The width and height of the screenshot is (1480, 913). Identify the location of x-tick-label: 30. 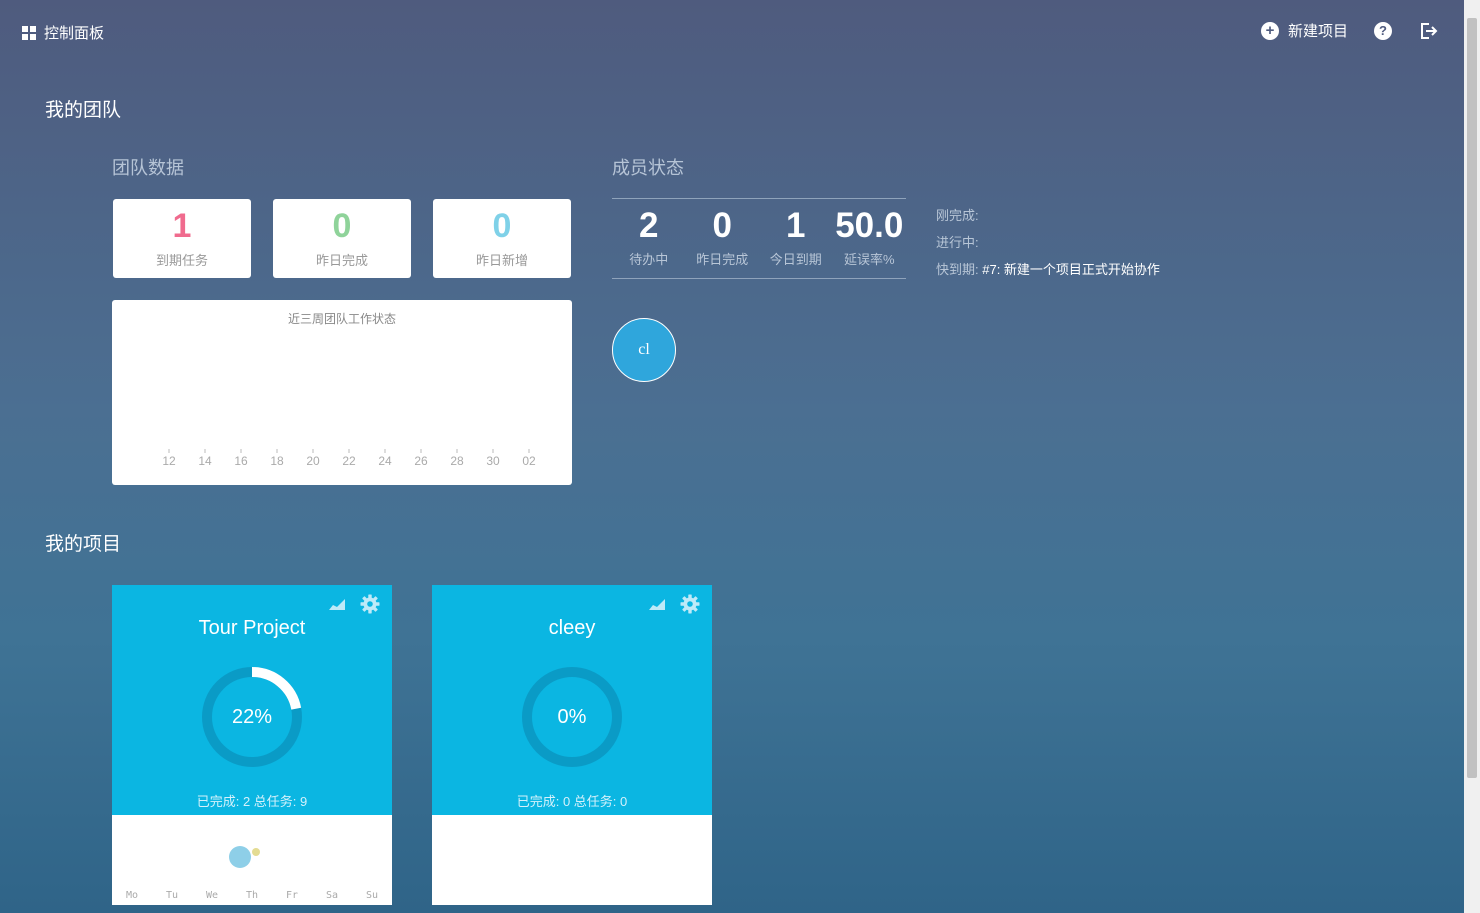
(493, 461).